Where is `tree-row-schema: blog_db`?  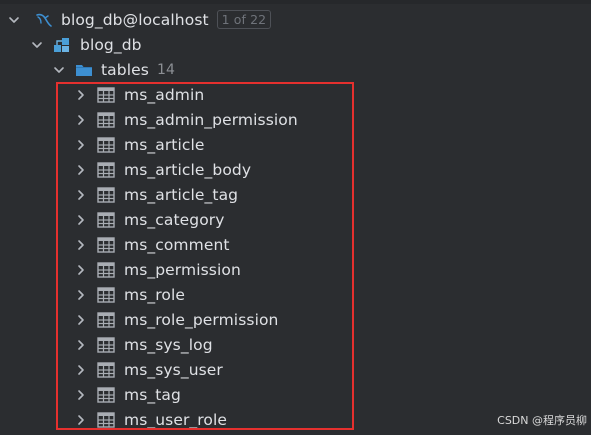
tree-row-schema: blog_db is located at coordinates (295, 44).